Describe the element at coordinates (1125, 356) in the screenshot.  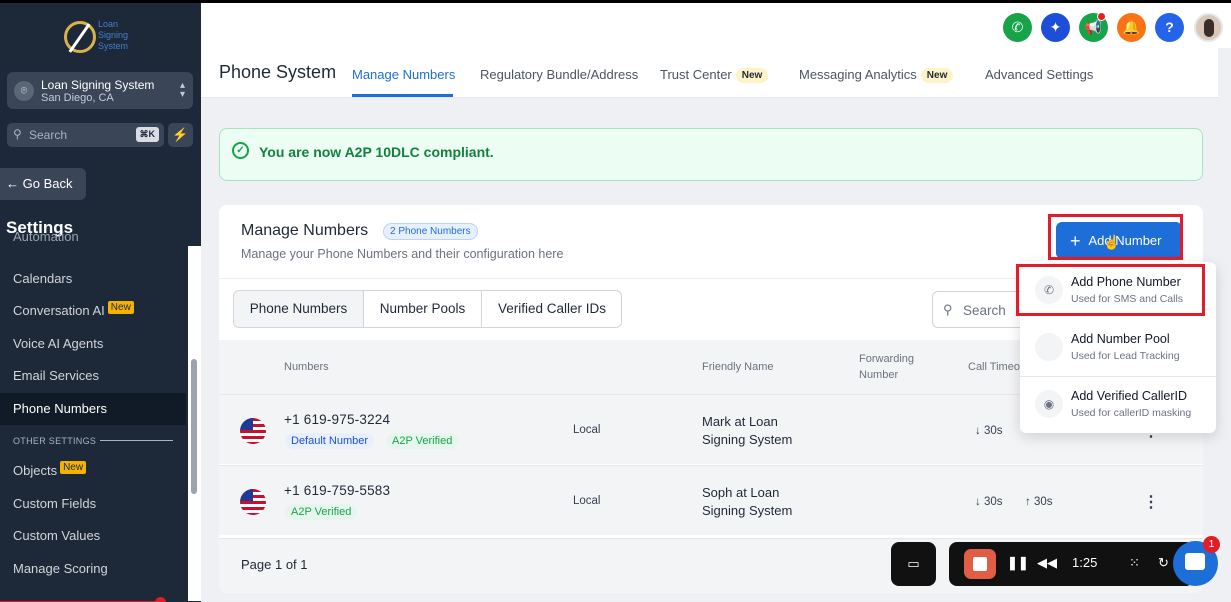
I see `menu-item-subtitle: Used for Lead Tracking` at that location.